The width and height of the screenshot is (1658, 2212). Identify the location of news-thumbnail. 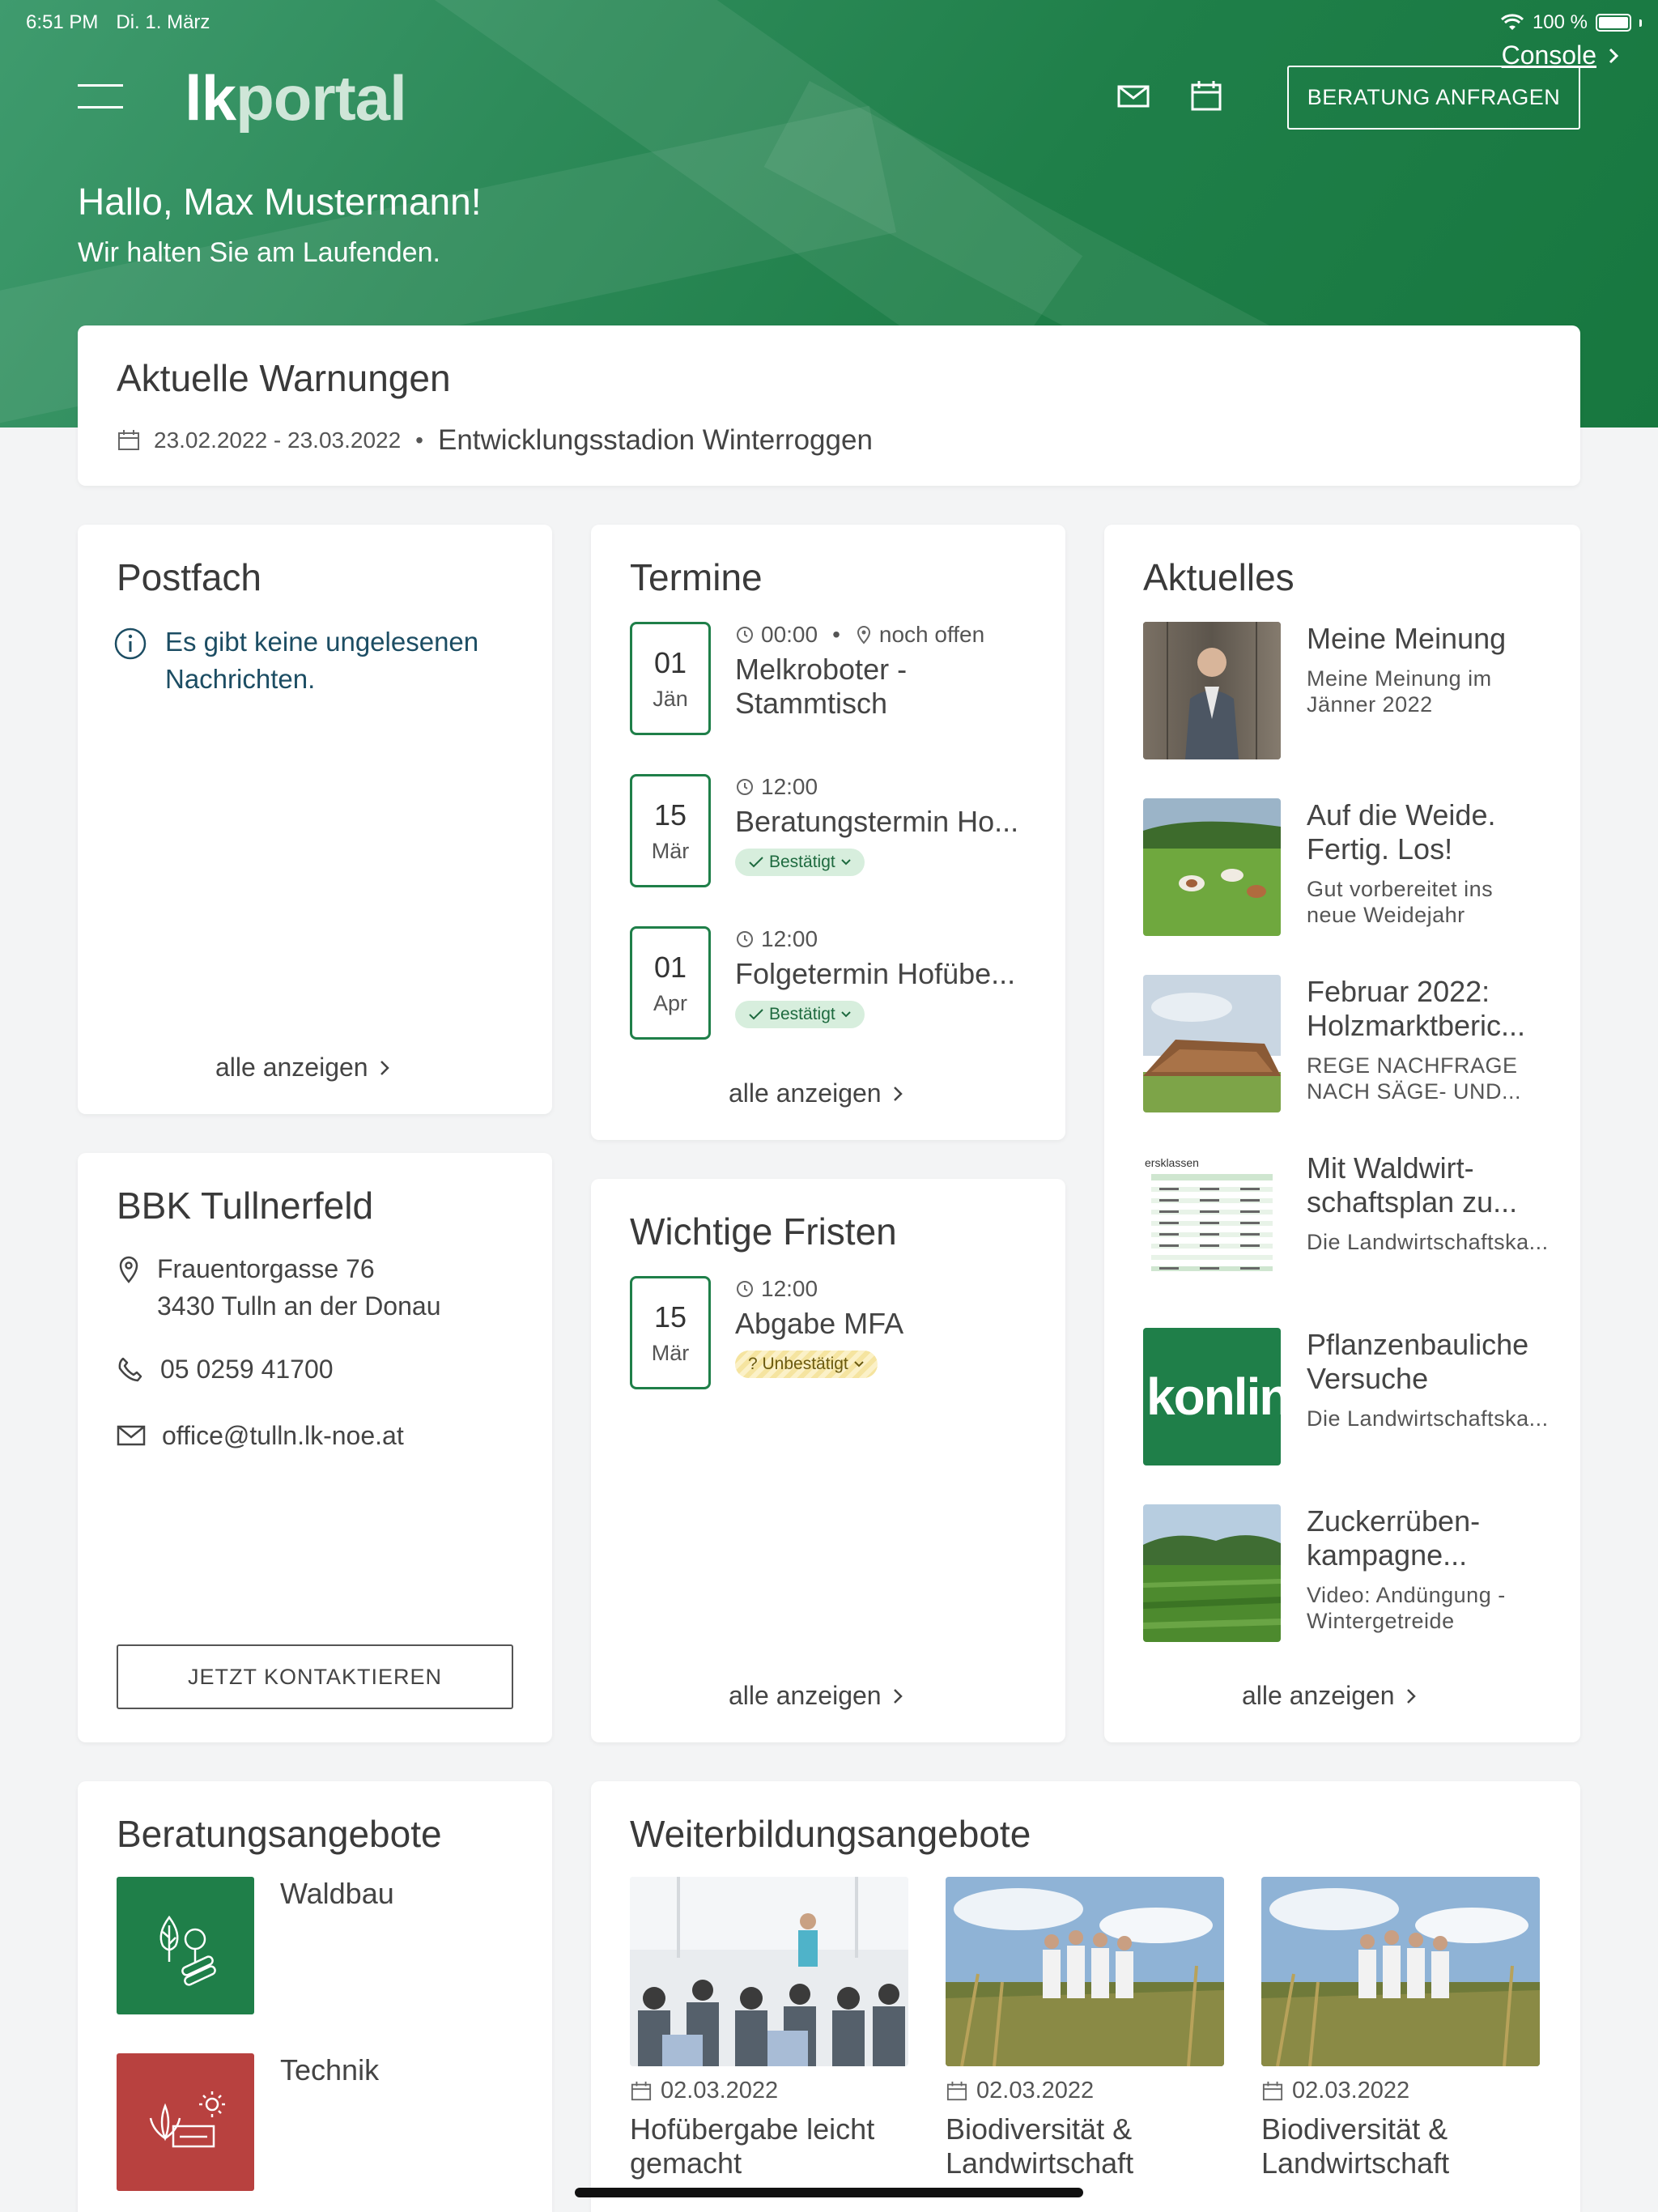
(1212, 867).